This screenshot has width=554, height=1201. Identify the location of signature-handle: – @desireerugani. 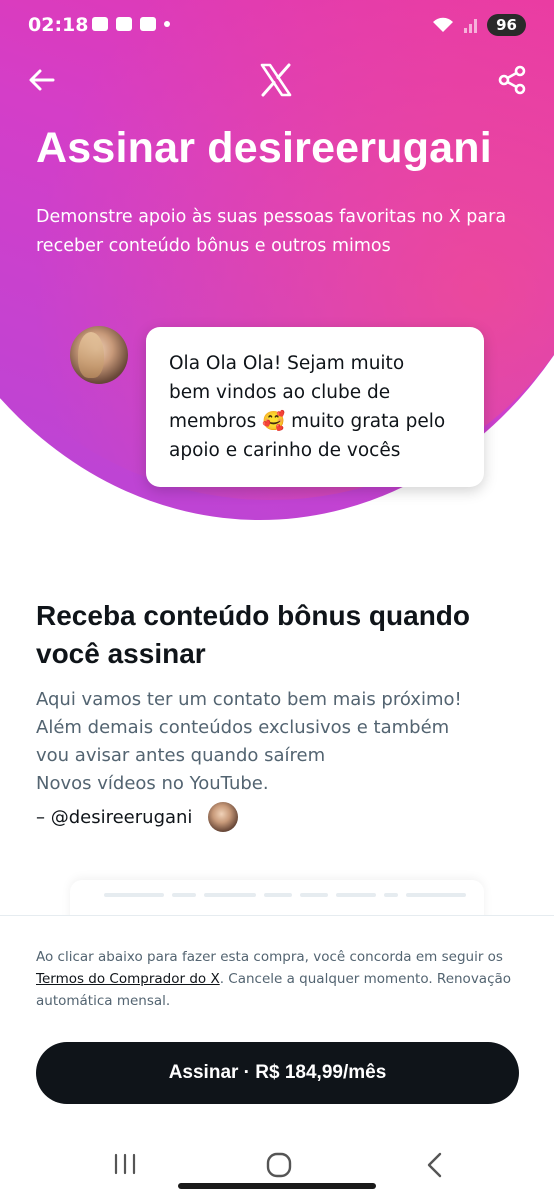
(114, 817).